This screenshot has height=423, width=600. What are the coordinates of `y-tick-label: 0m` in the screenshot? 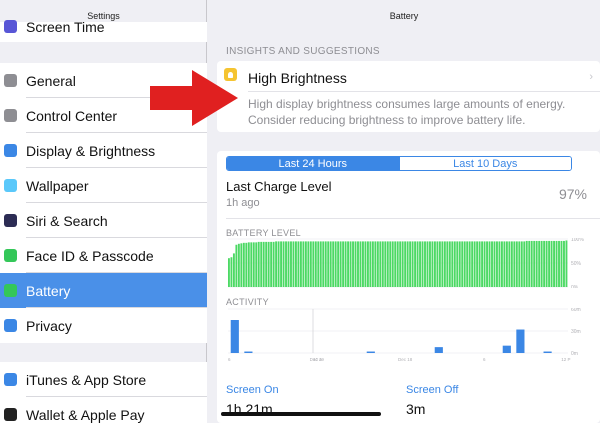 It's located at (574, 354).